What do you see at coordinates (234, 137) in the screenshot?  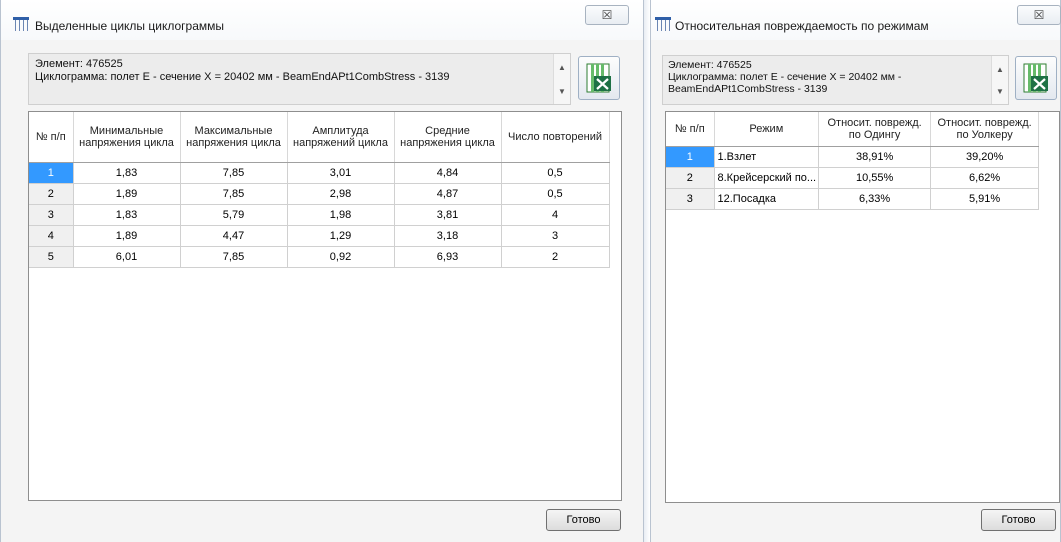 I see `col-header-max-stress: Максимальные напряжения цикла` at bounding box center [234, 137].